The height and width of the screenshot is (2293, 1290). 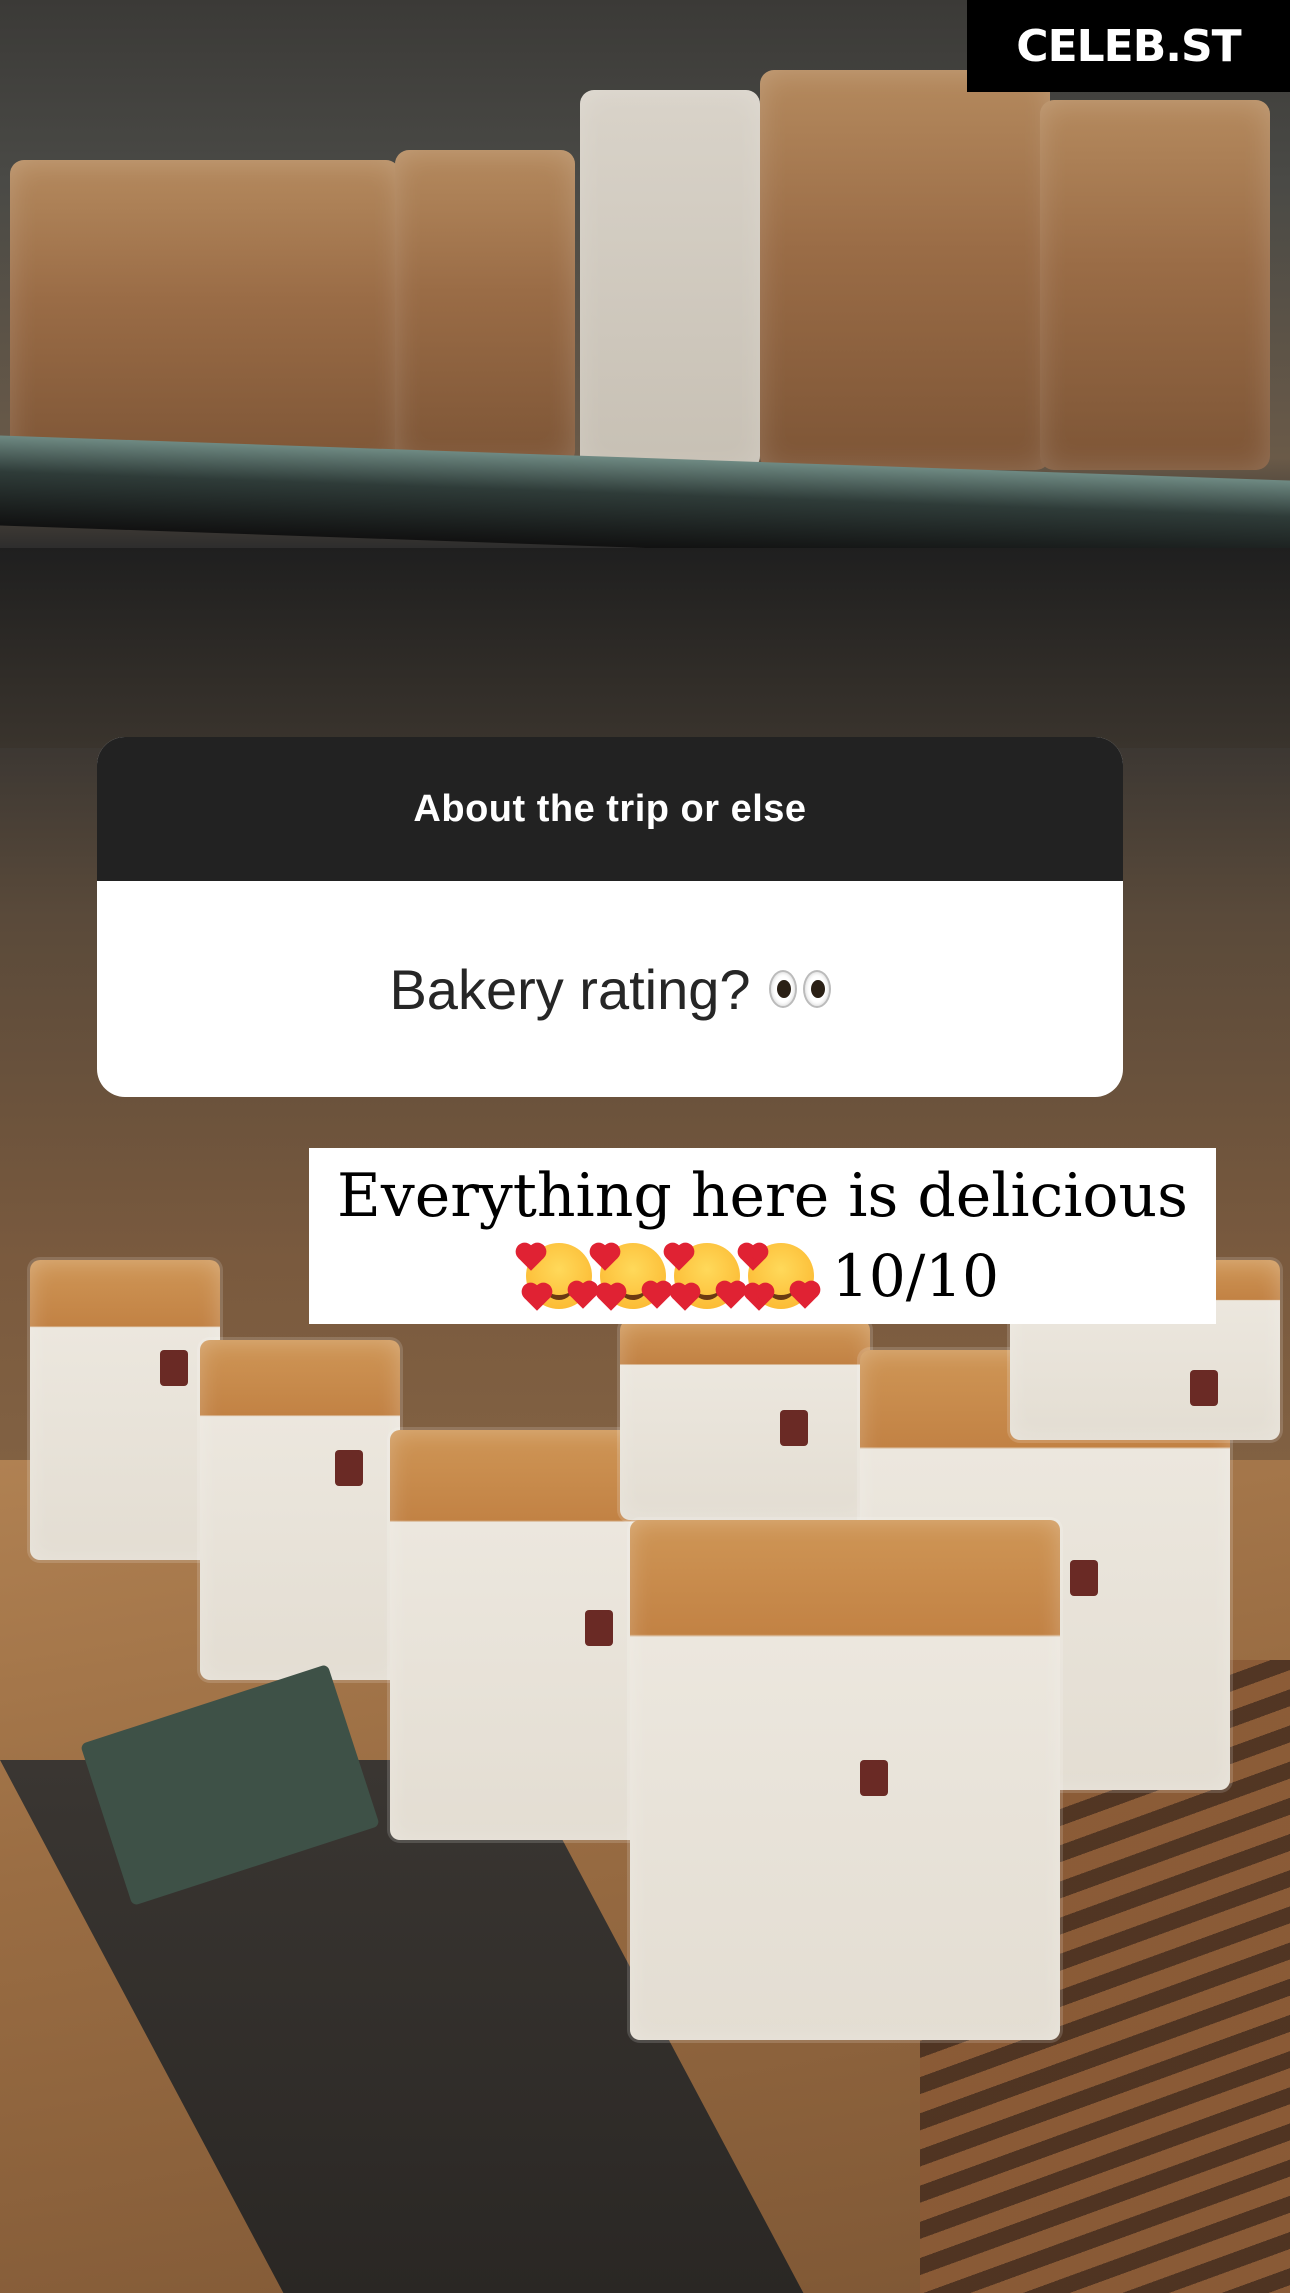 What do you see at coordinates (1128, 46) in the screenshot?
I see `brand-watermark: CELEB.ST` at bounding box center [1128, 46].